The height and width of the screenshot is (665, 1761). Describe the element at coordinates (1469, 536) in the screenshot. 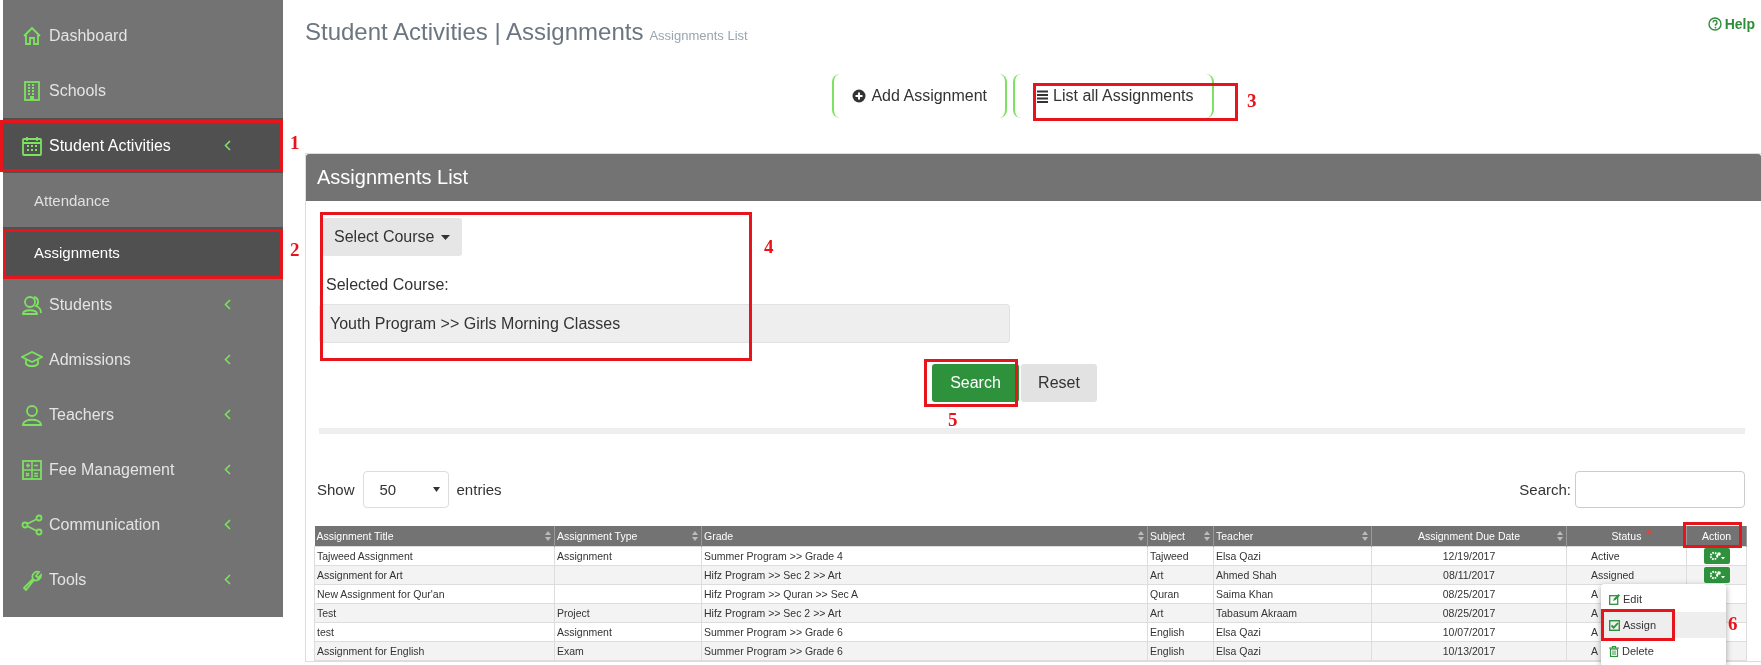

I see `column-header: Assignment Due Date` at that location.